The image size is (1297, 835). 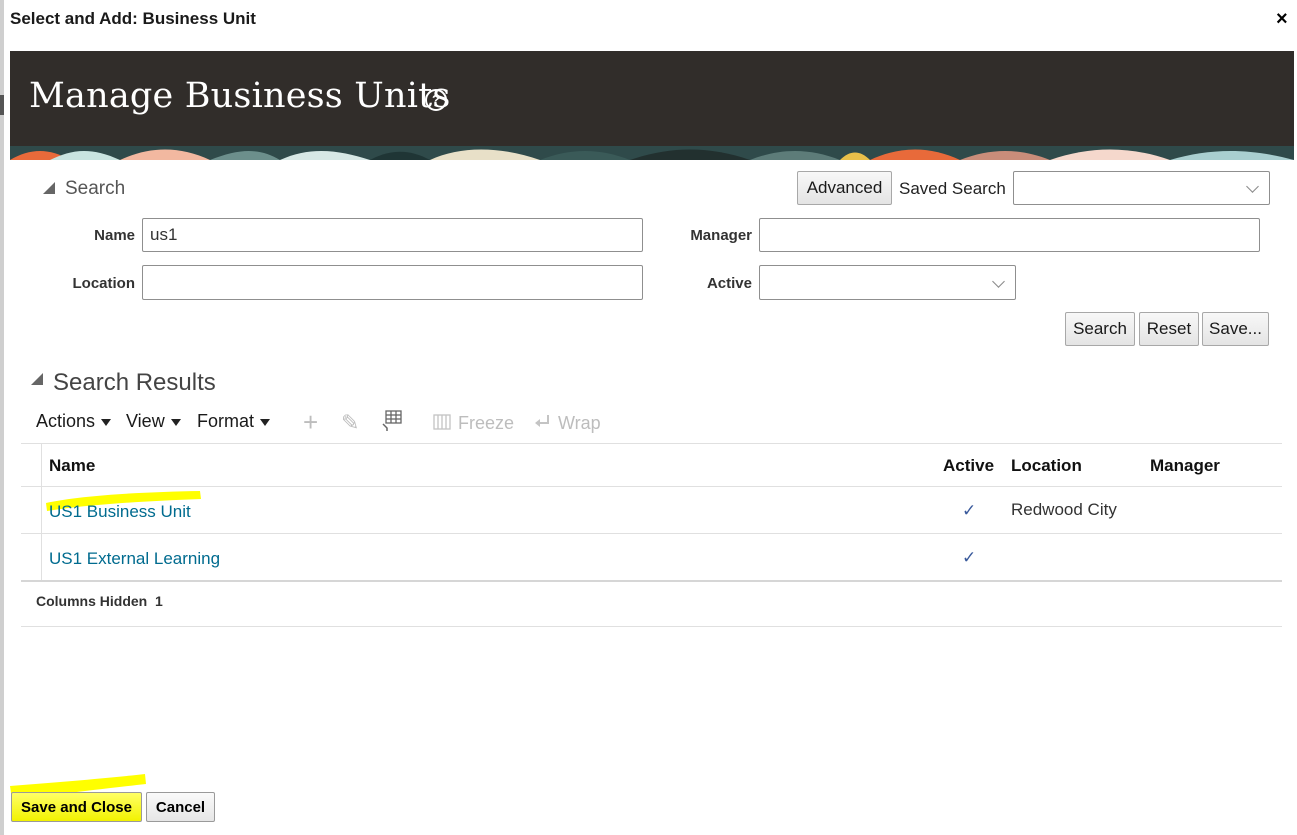 What do you see at coordinates (486, 423) in the screenshot?
I see `freeze-button: Freeze` at bounding box center [486, 423].